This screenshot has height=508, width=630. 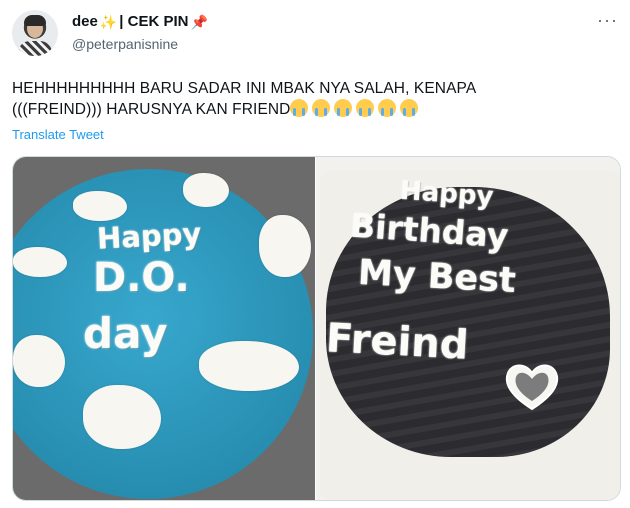 I want to click on crying-emoji-row, so click(x=356, y=109).